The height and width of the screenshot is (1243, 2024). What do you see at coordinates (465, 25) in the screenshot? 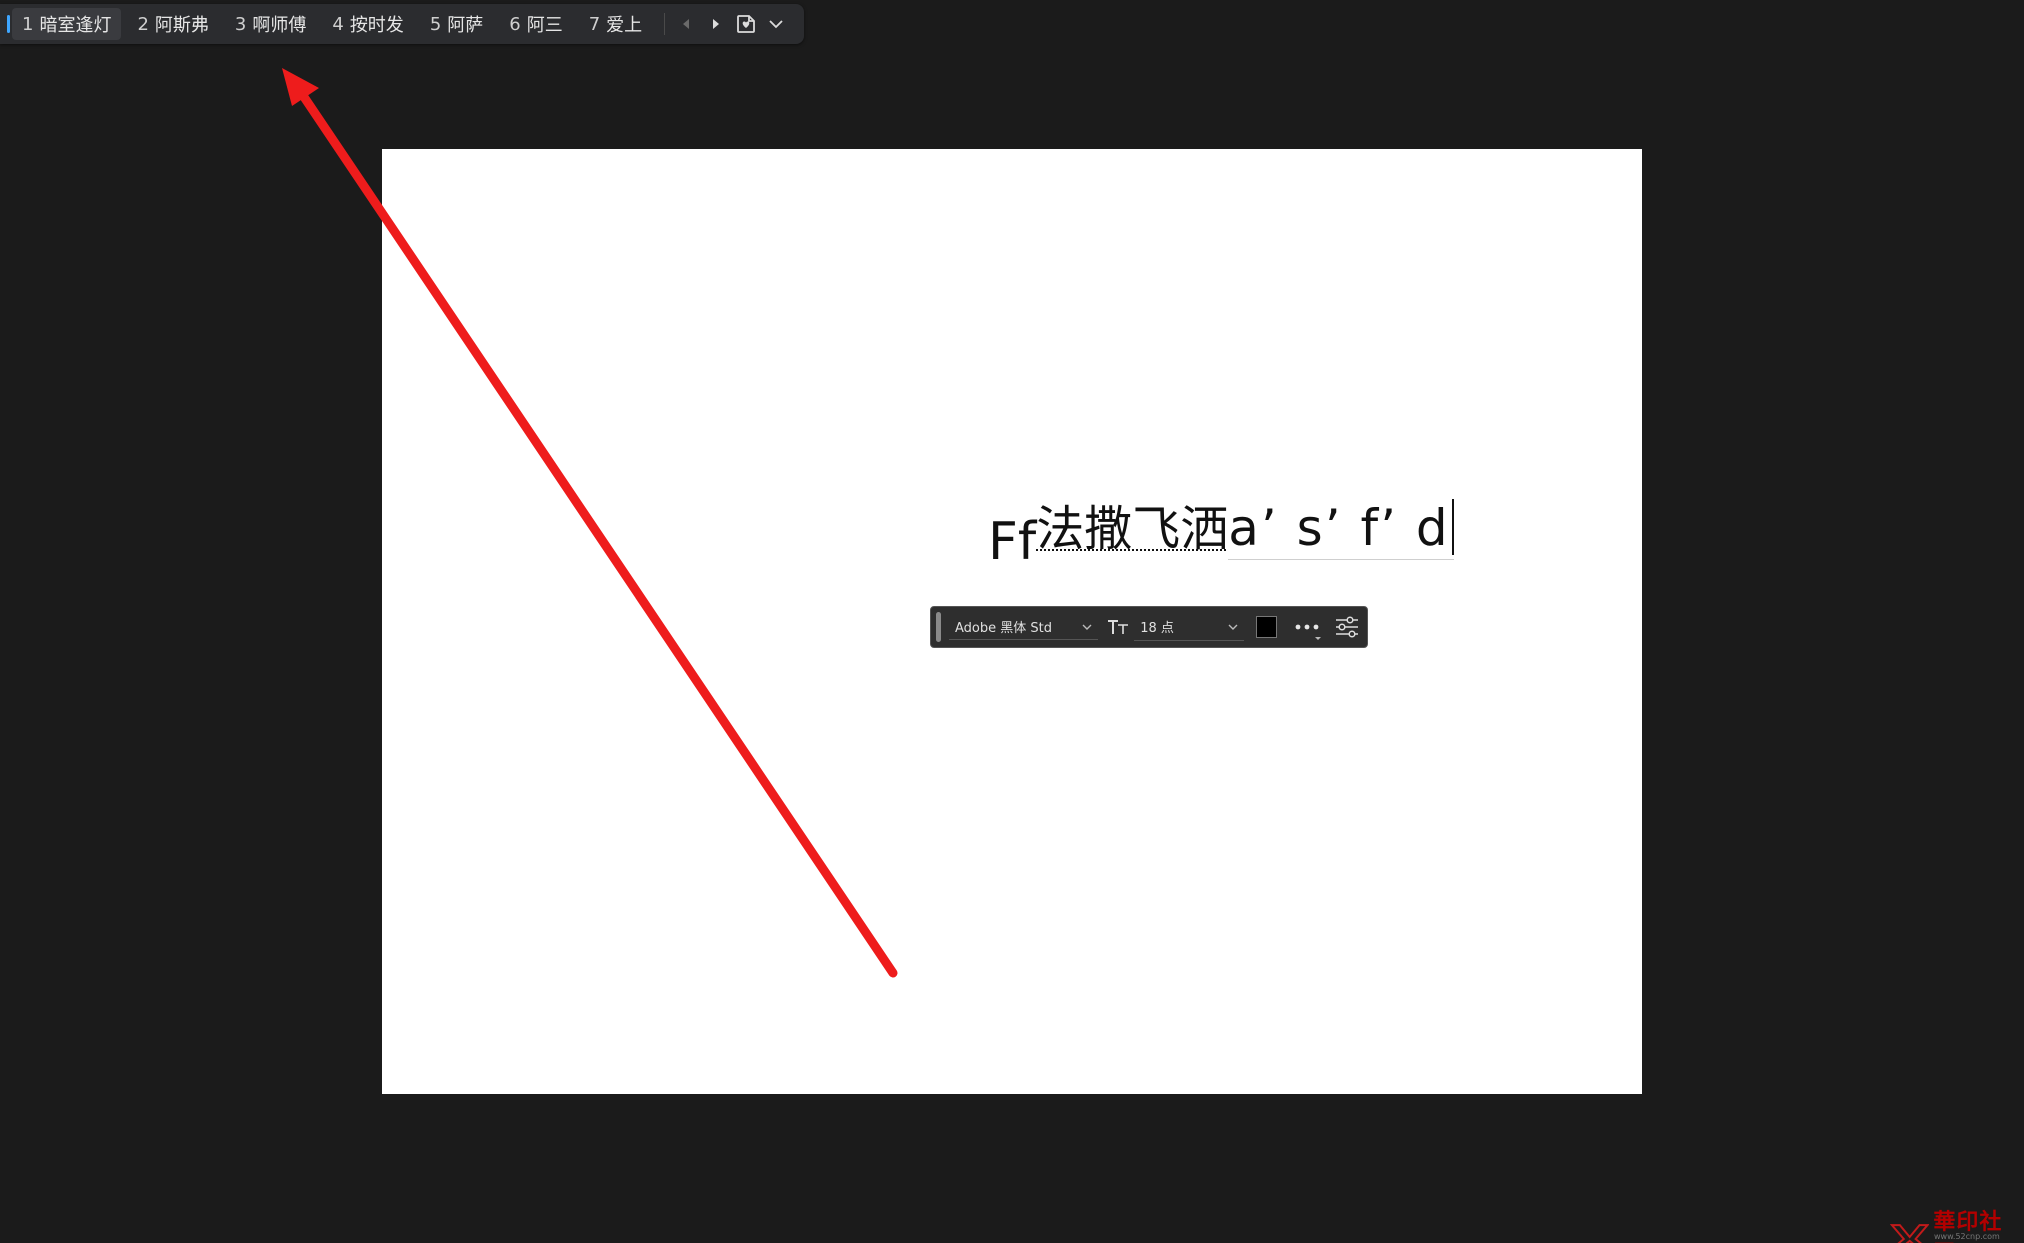
I see `ime-candidate-text: 阿萨` at bounding box center [465, 25].